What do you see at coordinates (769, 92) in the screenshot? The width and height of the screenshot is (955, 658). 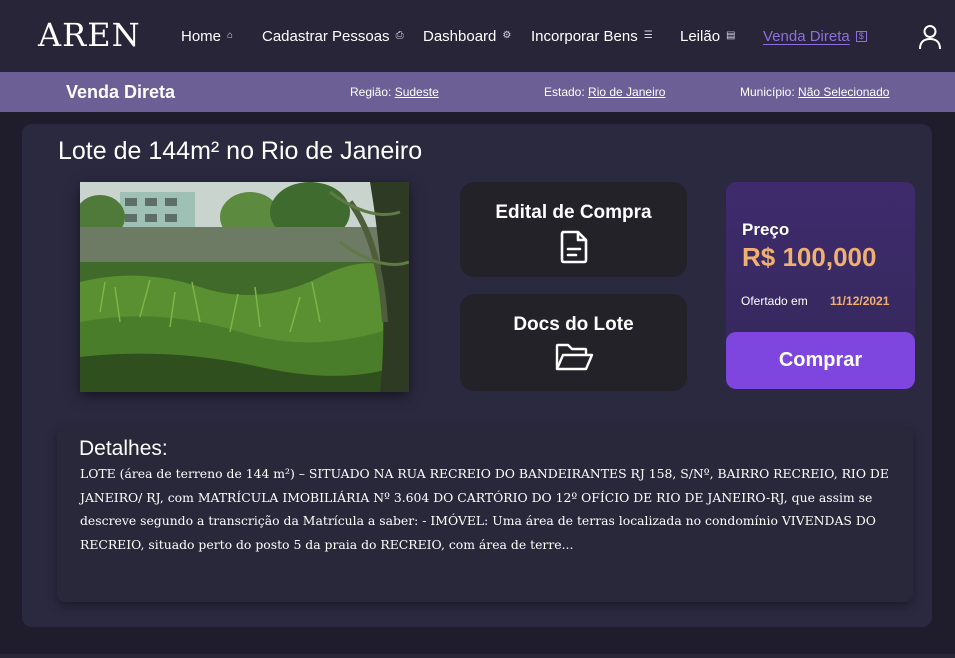 I see `municipio-label: Município:` at bounding box center [769, 92].